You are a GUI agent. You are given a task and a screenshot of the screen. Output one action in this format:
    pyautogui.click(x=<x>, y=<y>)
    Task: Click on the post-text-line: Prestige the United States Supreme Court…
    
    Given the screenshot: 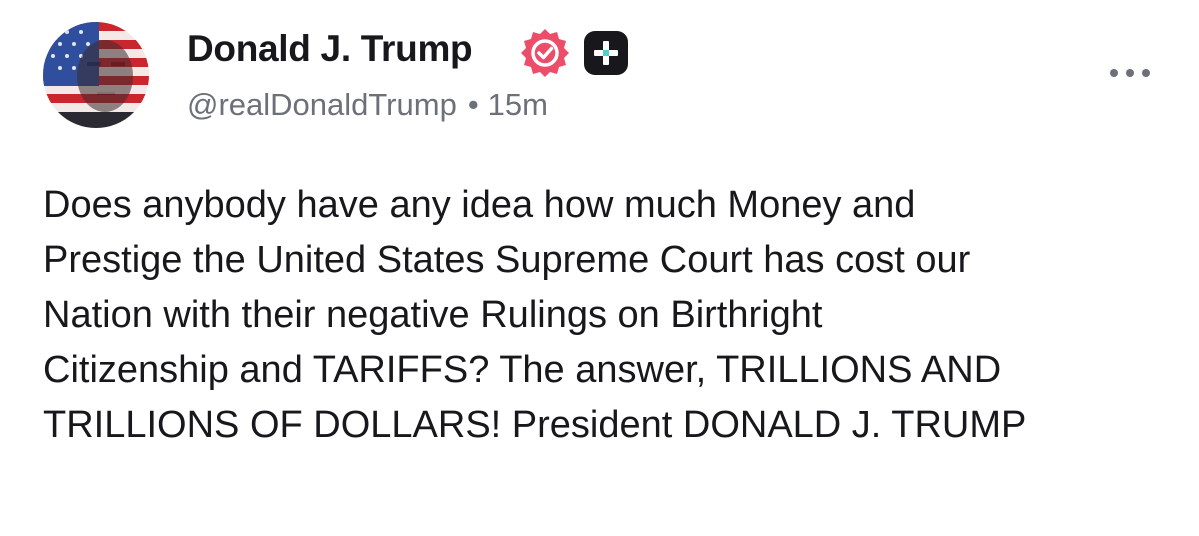 What is the action you would take?
    pyautogui.click(x=507, y=260)
    